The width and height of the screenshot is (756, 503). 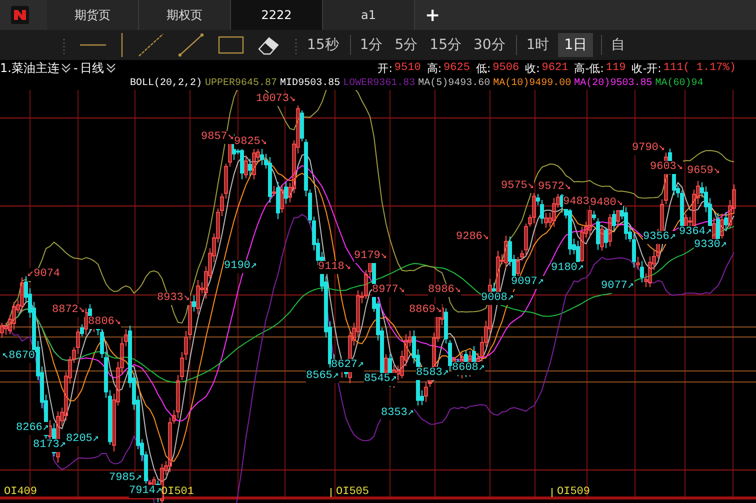 I want to click on period-button: 30分, so click(x=489, y=45).